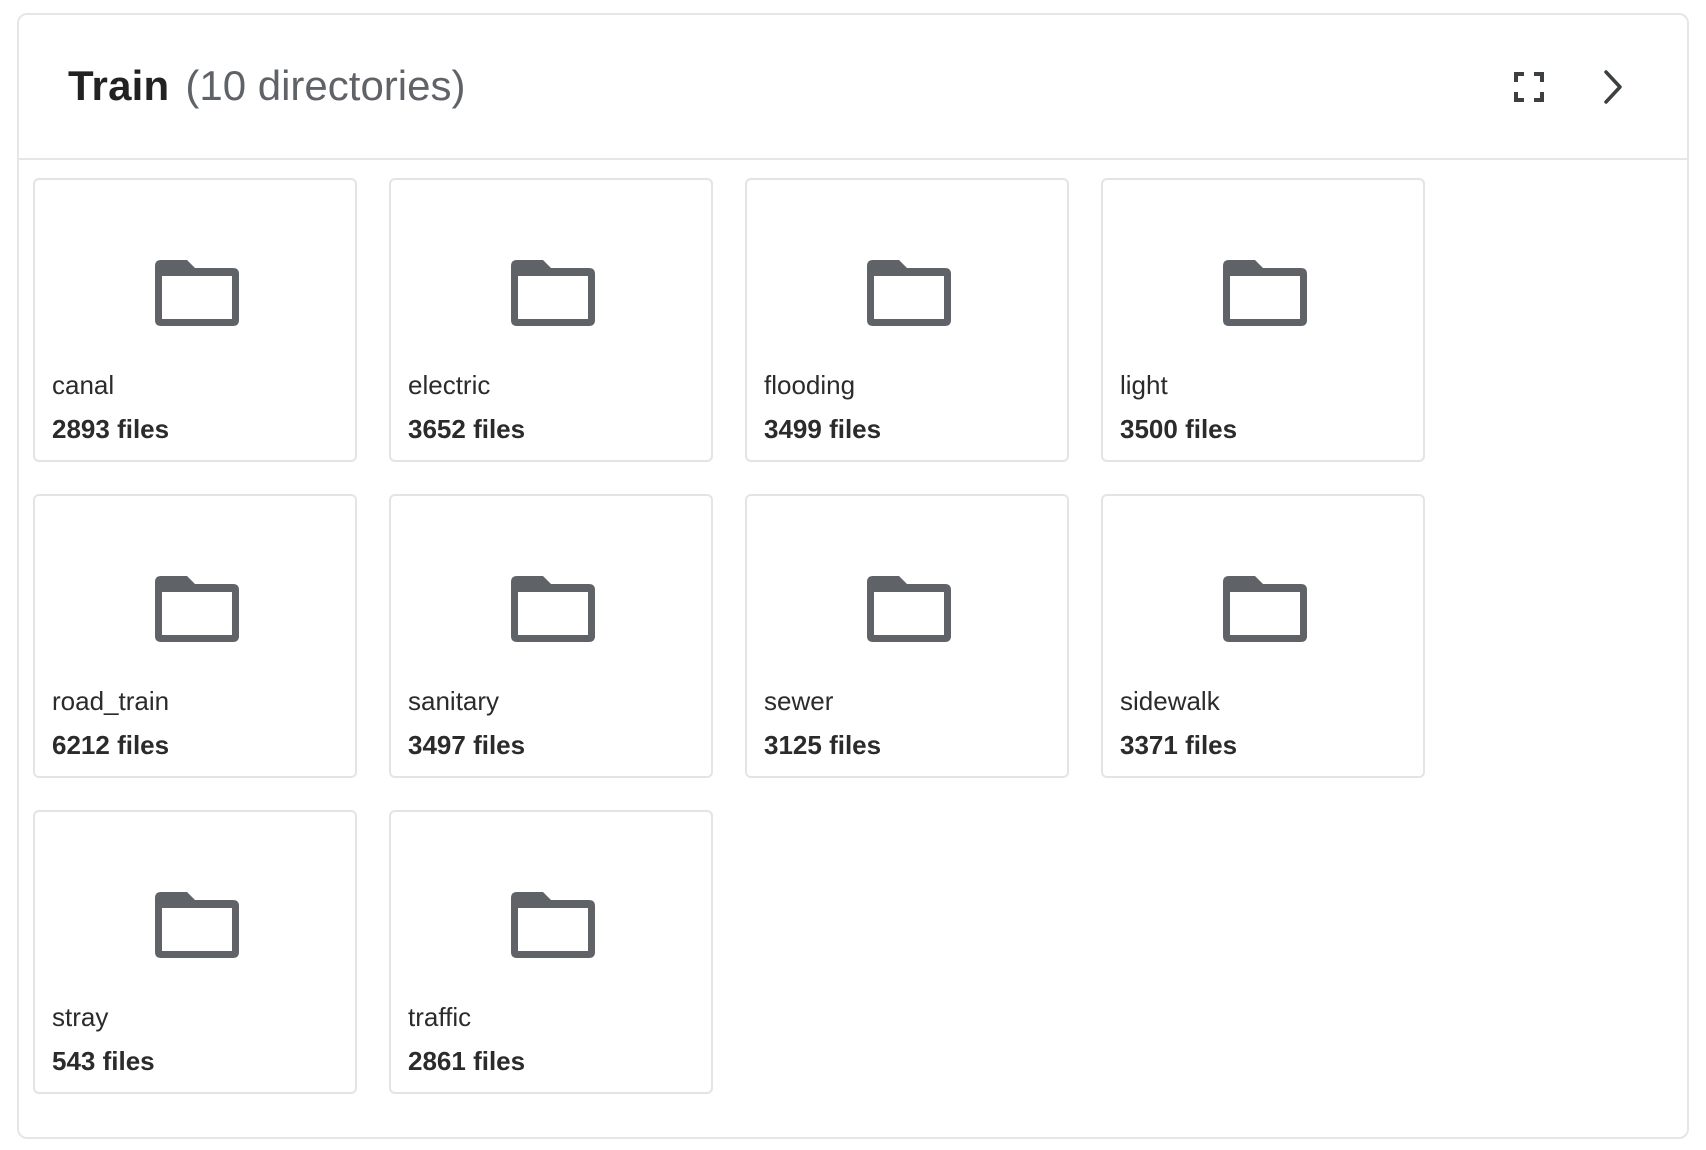 The height and width of the screenshot is (1150, 1706). Describe the element at coordinates (853, 87) in the screenshot. I see `panel-header: Train (10 directories)` at that location.